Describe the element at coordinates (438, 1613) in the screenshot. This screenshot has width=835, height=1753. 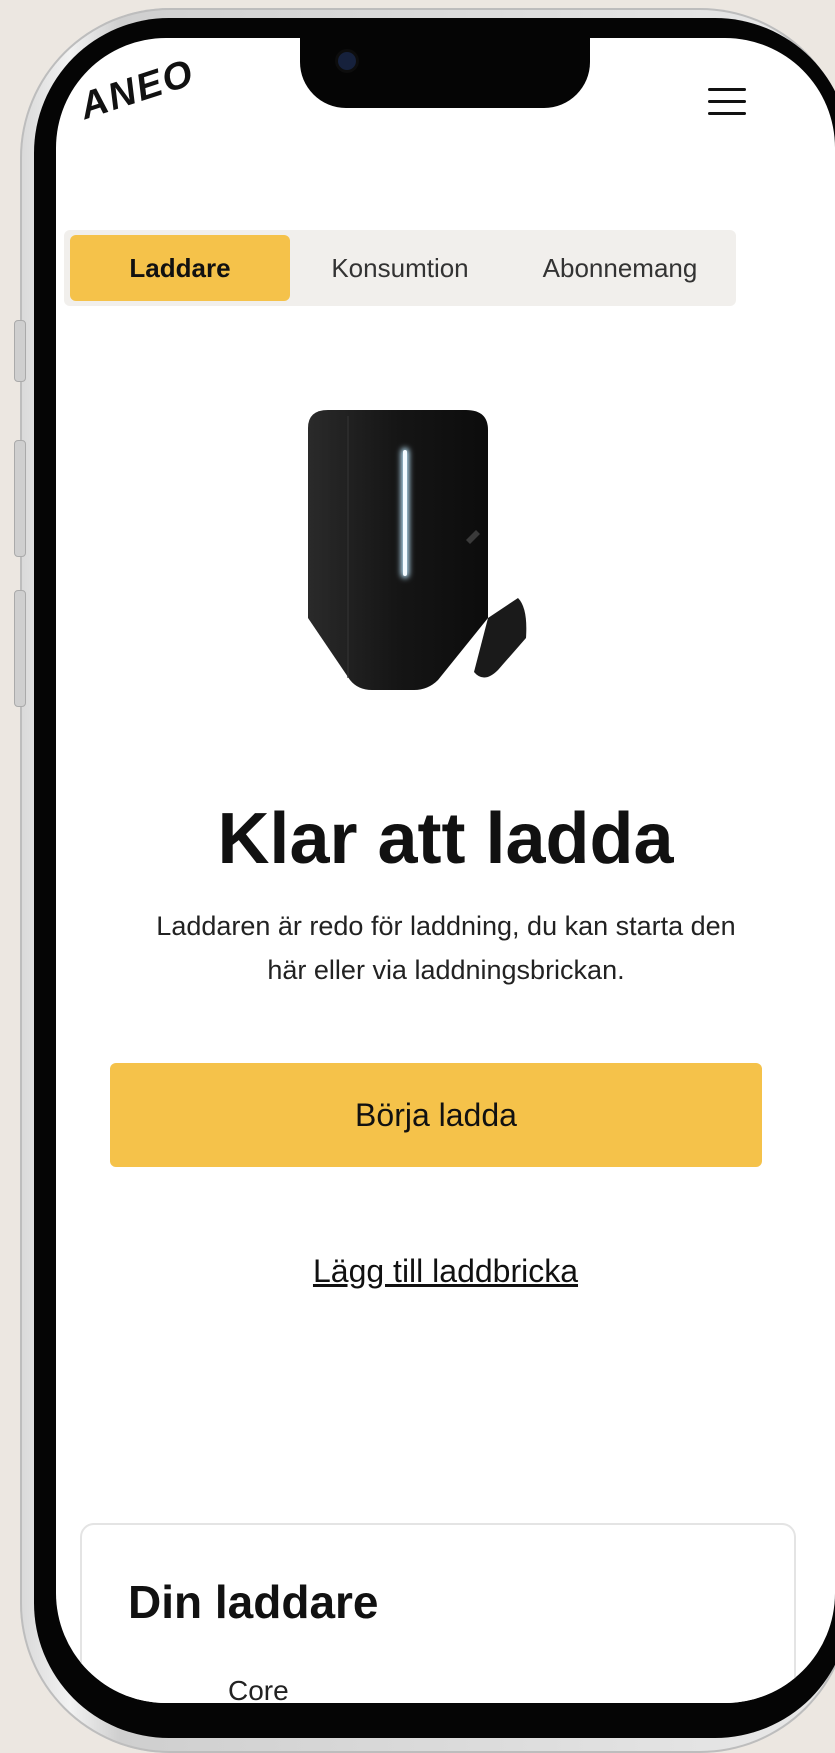
I see `charger-info-card: Din laddare Core` at that location.